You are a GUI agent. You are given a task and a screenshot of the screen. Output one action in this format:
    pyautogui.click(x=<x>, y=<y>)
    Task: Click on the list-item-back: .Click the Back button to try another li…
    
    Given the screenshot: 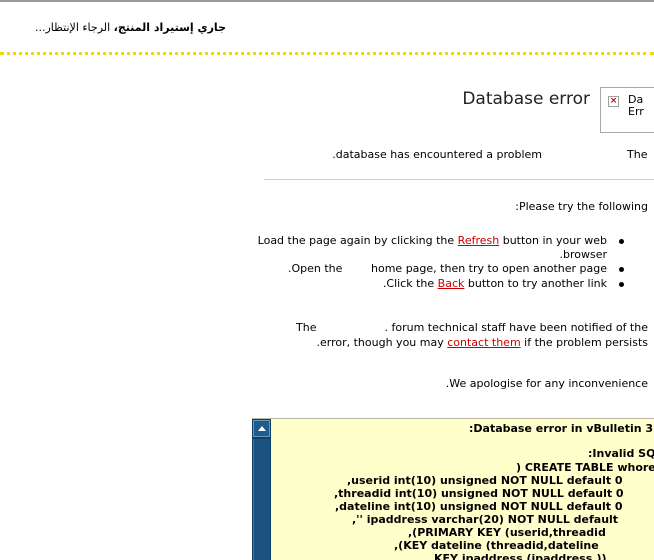 What is the action you would take?
    pyautogui.click(x=495, y=283)
    